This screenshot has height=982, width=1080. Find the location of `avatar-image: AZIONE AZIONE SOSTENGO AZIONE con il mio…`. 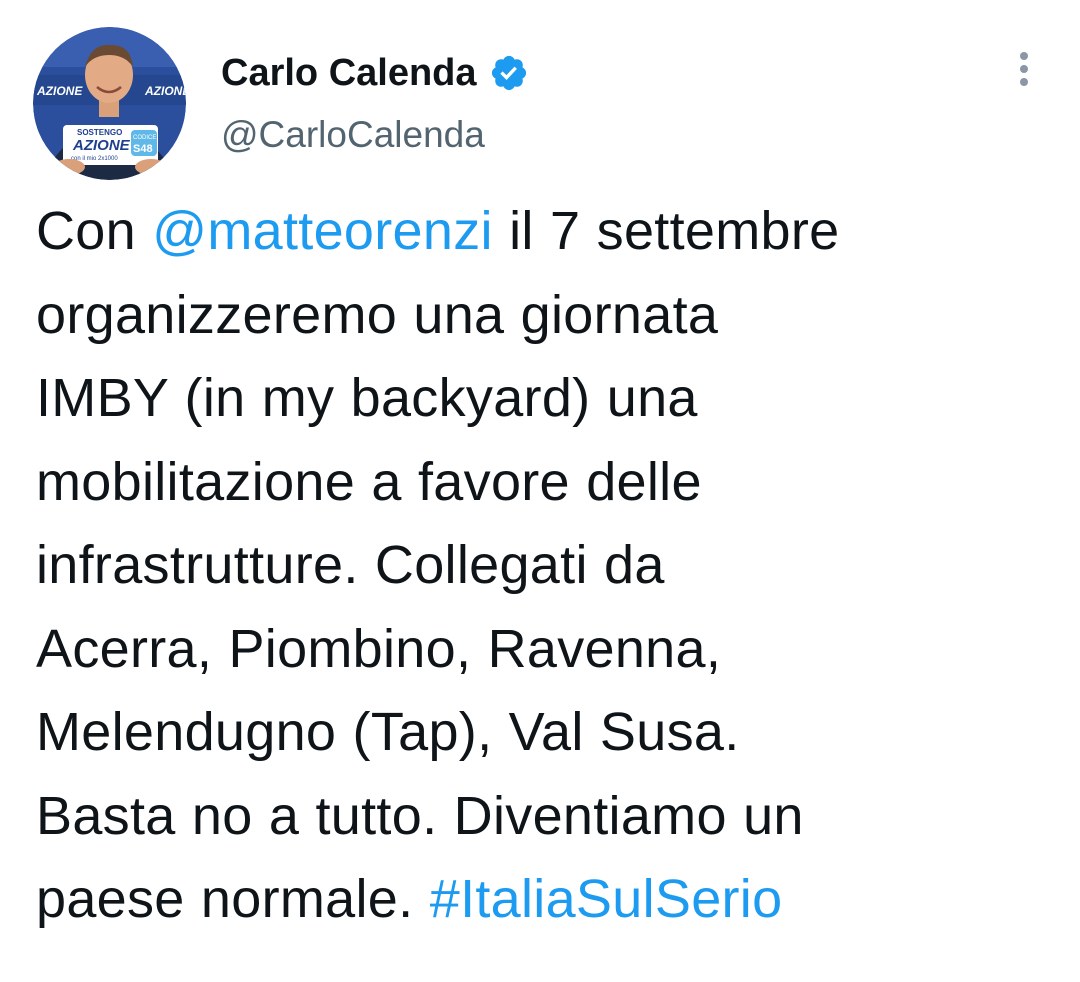

avatar-image: AZIONE AZIONE SOSTENGO AZIONE con il mio… is located at coordinates (109, 103).